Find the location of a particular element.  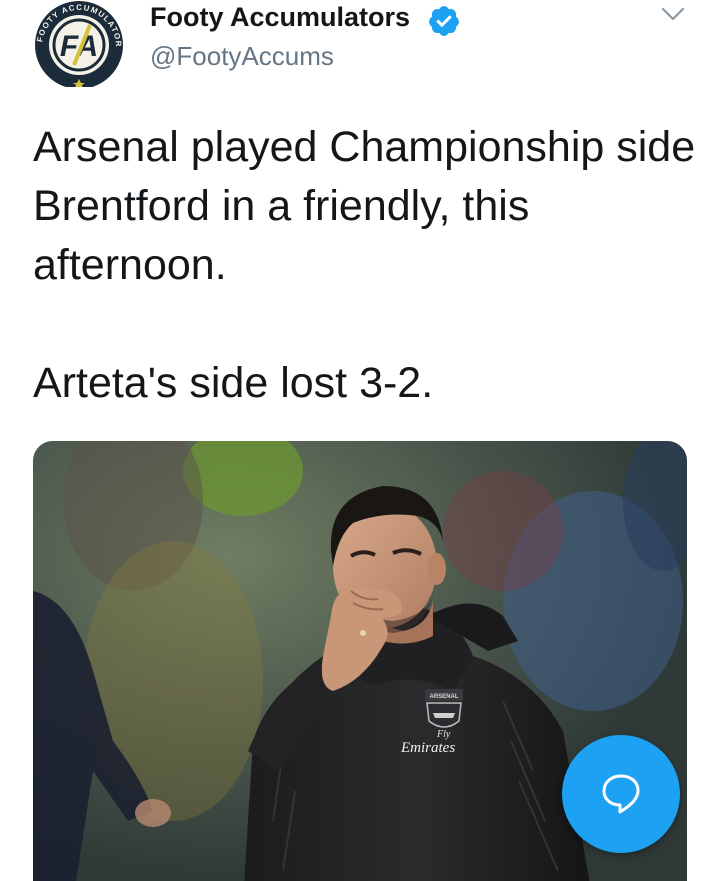

compose-reply-button is located at coordinates (621, 794).